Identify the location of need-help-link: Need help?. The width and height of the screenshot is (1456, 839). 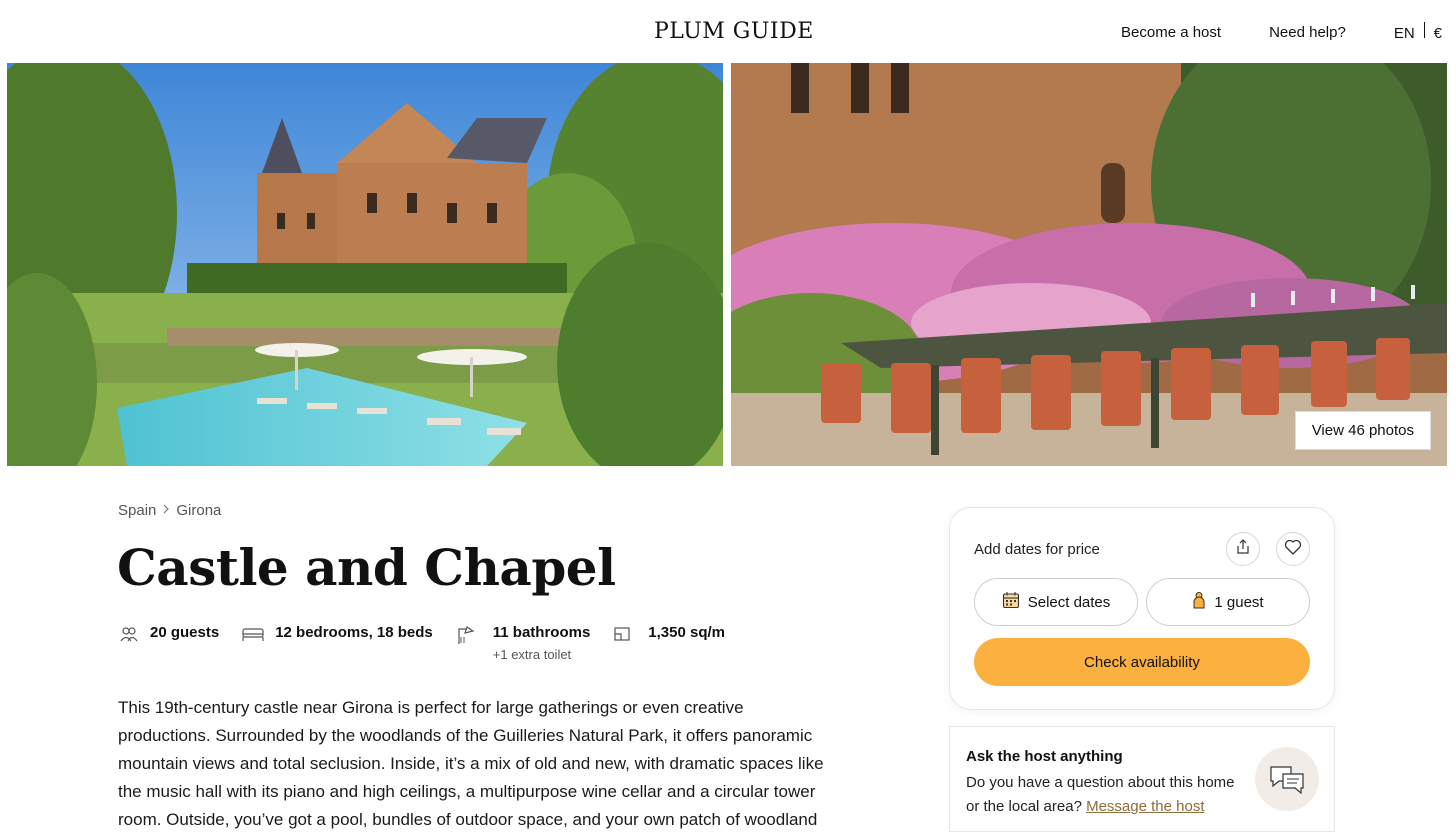
(1307, 32).